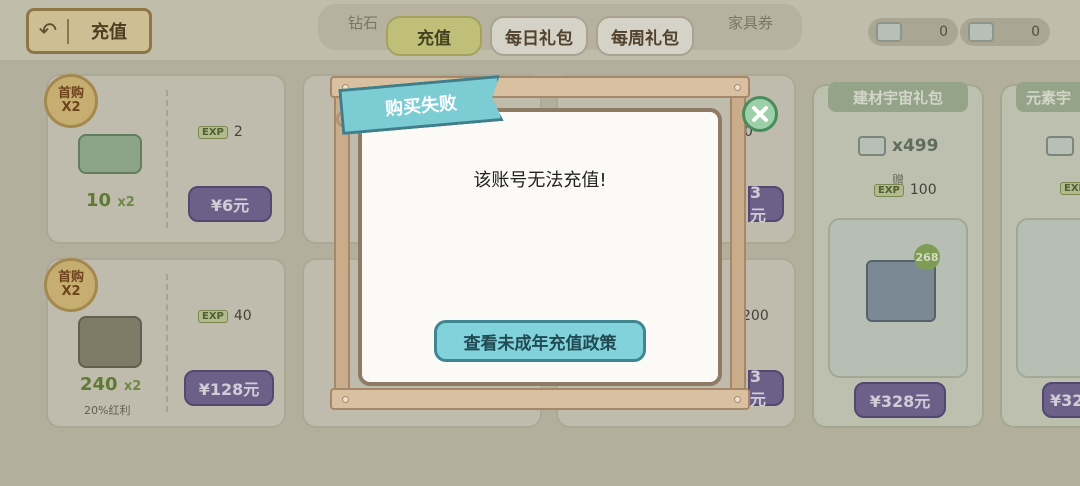 Image resolution: width=1080 pixels, height=486 pixels. What do you see at coordinates (540, 341) in the screenshot?
I see `minor-recharge-policy-button: 查看未成年充值政策` at bounding box center [540, 341].